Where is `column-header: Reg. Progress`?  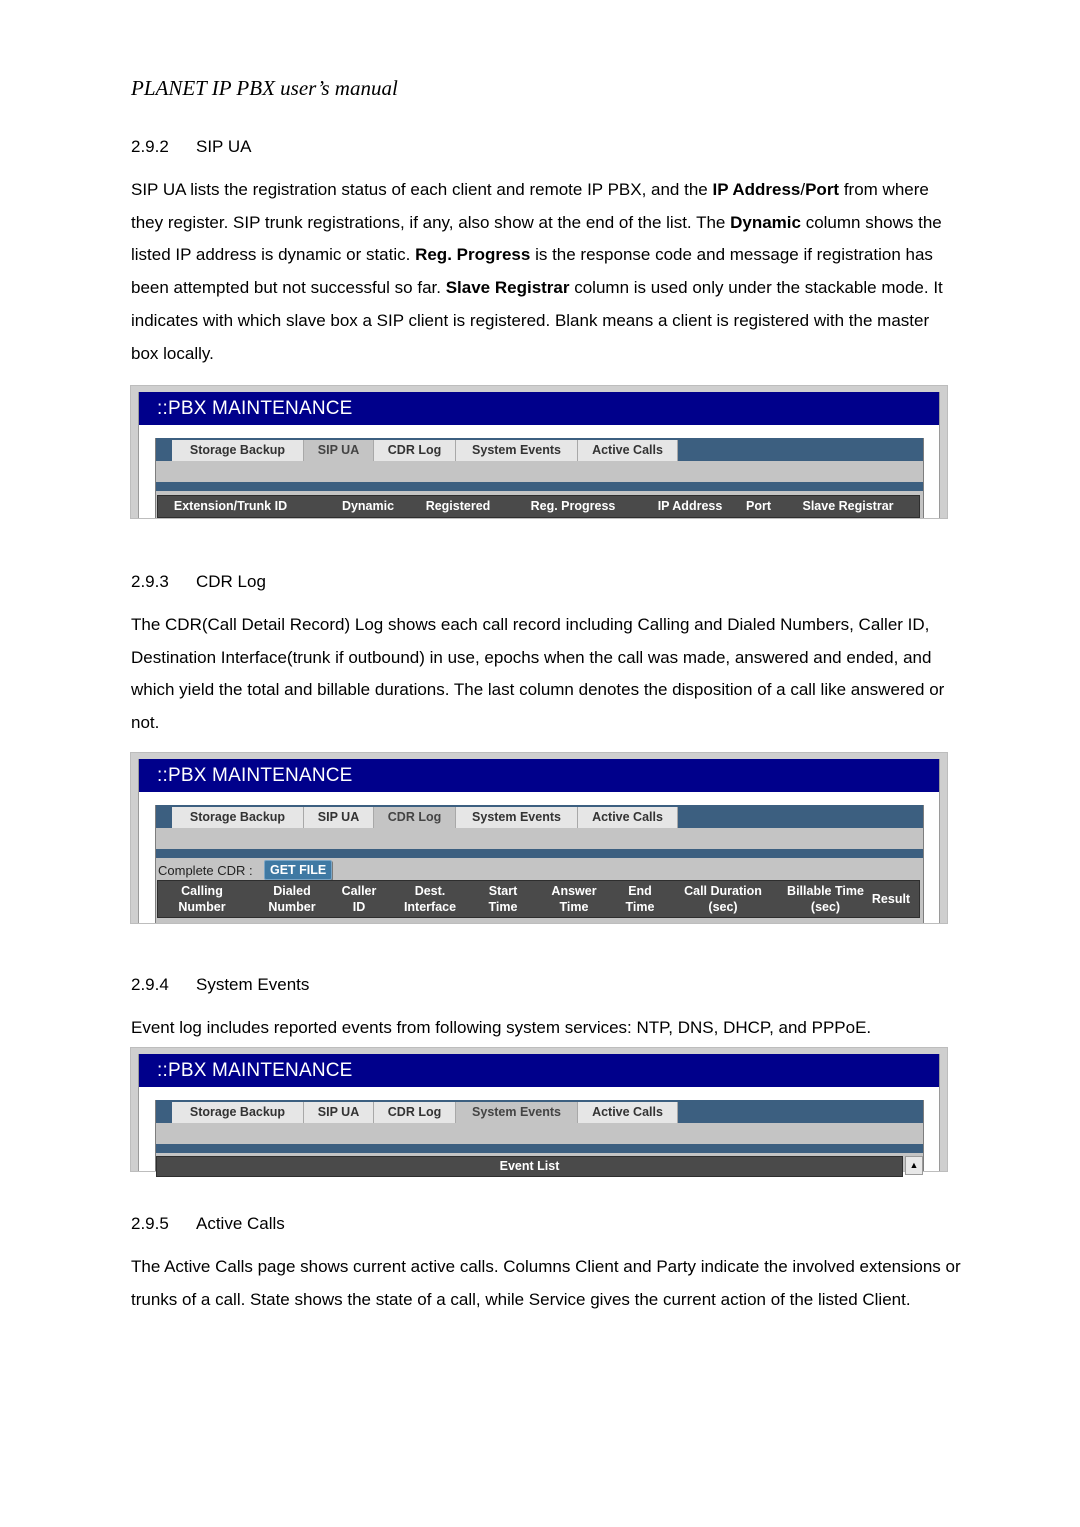
column-header: Reg. Progress is located at coordinates (573, 506).